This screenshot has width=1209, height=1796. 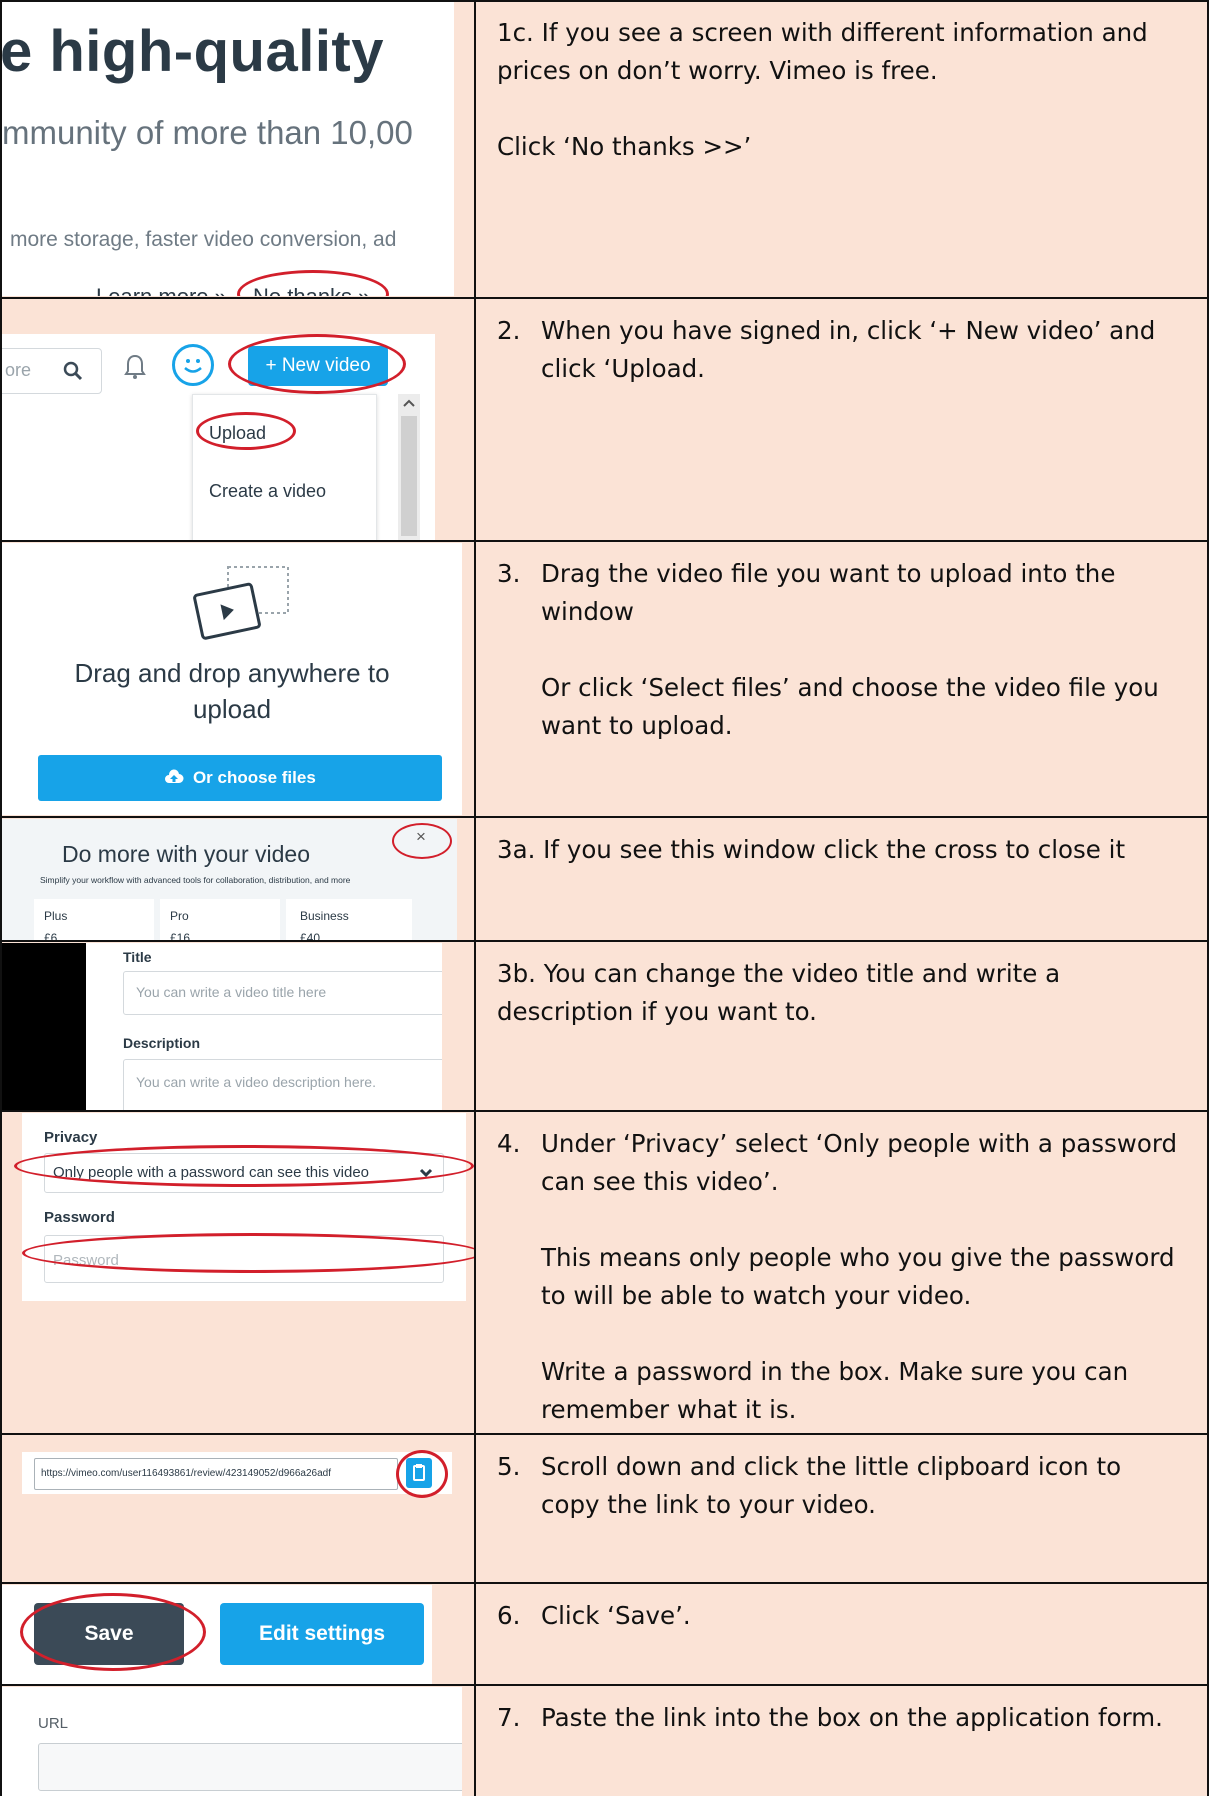 I want to click on cloud-upload-icon, so click(x=174, y=776).